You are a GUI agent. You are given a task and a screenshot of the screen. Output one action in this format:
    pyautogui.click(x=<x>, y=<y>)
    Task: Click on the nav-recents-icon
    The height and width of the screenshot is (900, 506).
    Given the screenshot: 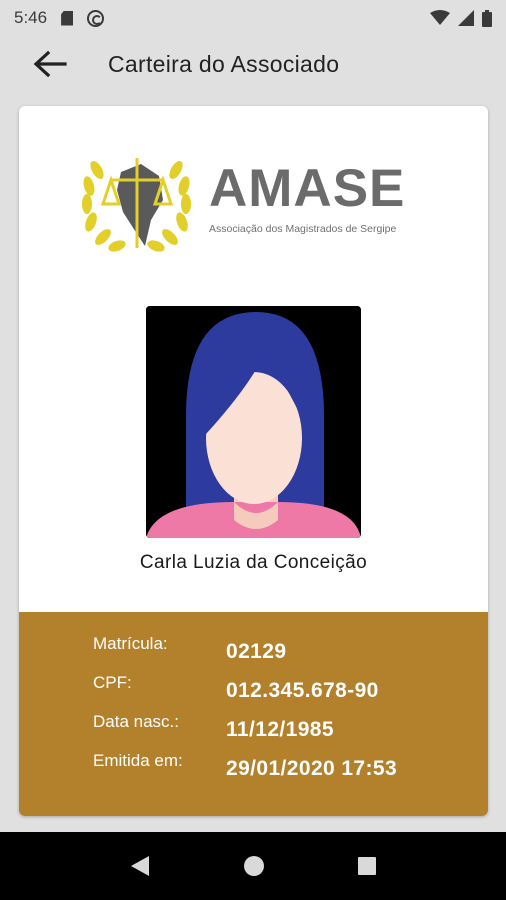 What is the action you would take?
    pyautogui.click(x=367, y=866)
    